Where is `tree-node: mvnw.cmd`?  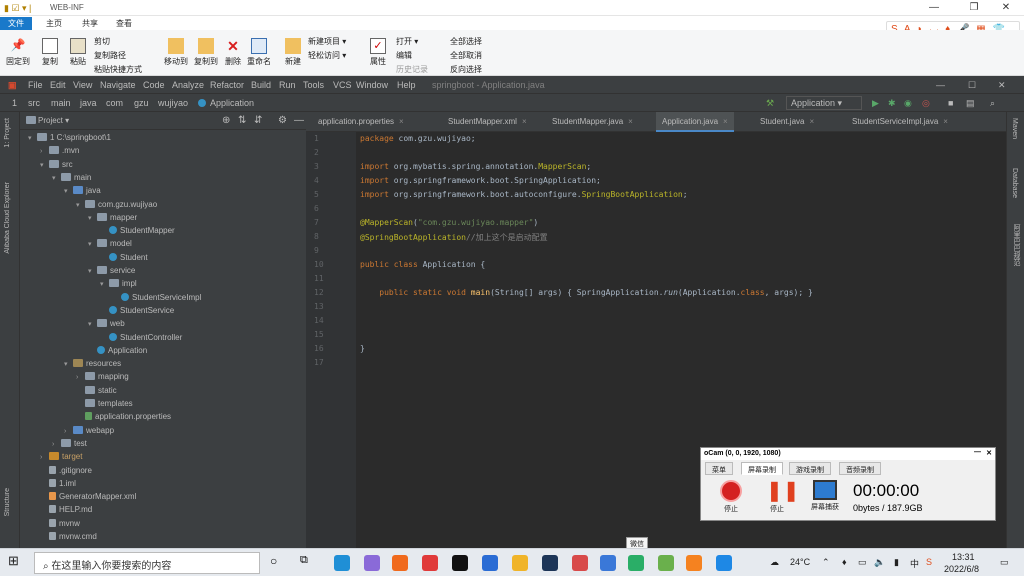
tree-node: mvnw.cmd is located at coordinates (68, 536).